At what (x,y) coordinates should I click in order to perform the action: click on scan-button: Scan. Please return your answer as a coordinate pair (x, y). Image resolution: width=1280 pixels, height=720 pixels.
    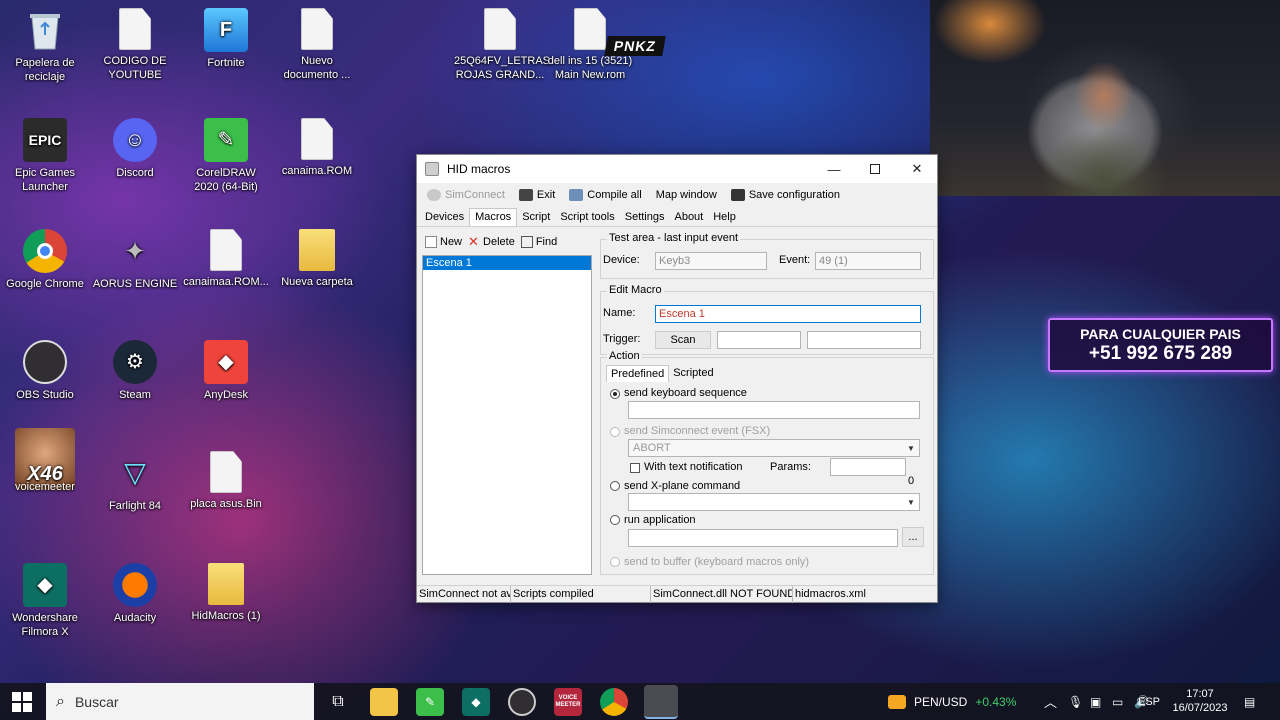
    Looking at the image, I should click on (683, 340).